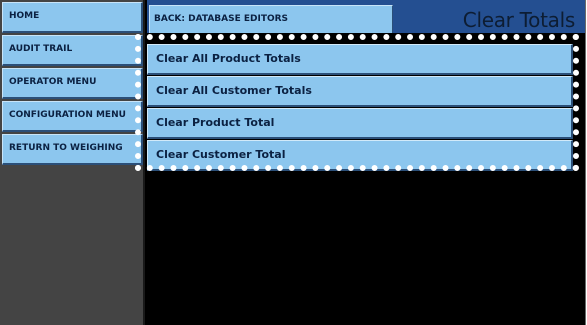  What do you see at coordinates (72, 17) in the screenshot?
I see `sidebar-item-home: HOME` at bounding box center [72, 17].